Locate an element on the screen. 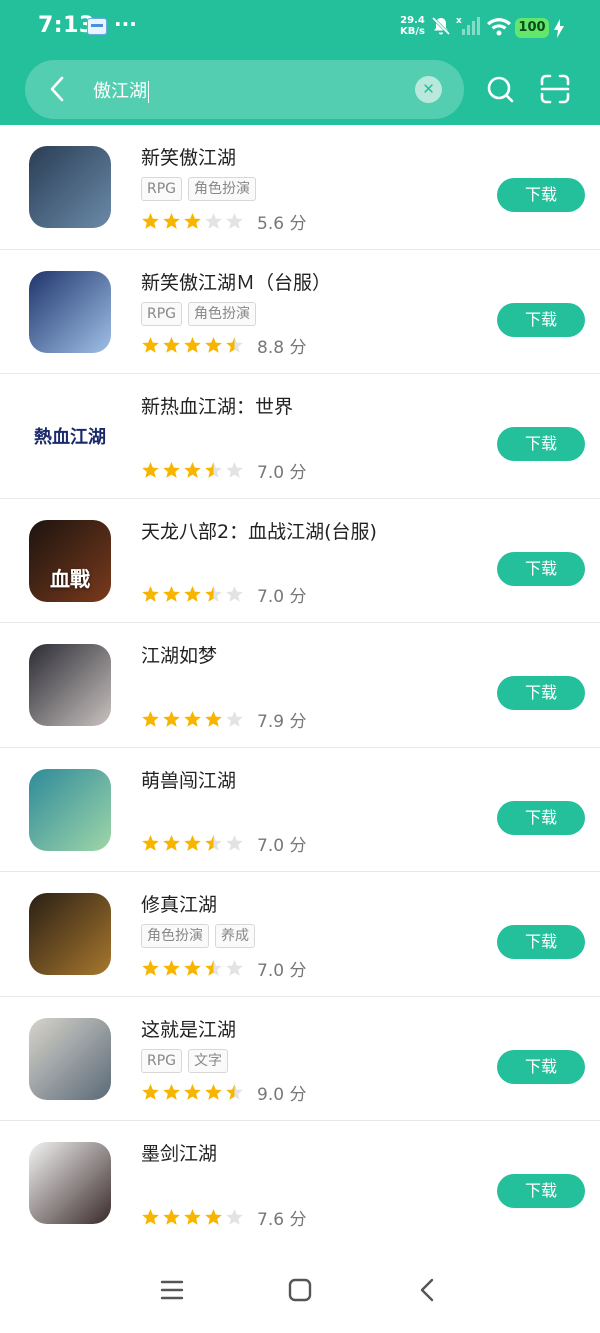 This screenshot has width=600, height=1333. list-item: 新笑傲江湖 RPG 角色扮演 5.6 分下载 is located at coordinates (300, 187).